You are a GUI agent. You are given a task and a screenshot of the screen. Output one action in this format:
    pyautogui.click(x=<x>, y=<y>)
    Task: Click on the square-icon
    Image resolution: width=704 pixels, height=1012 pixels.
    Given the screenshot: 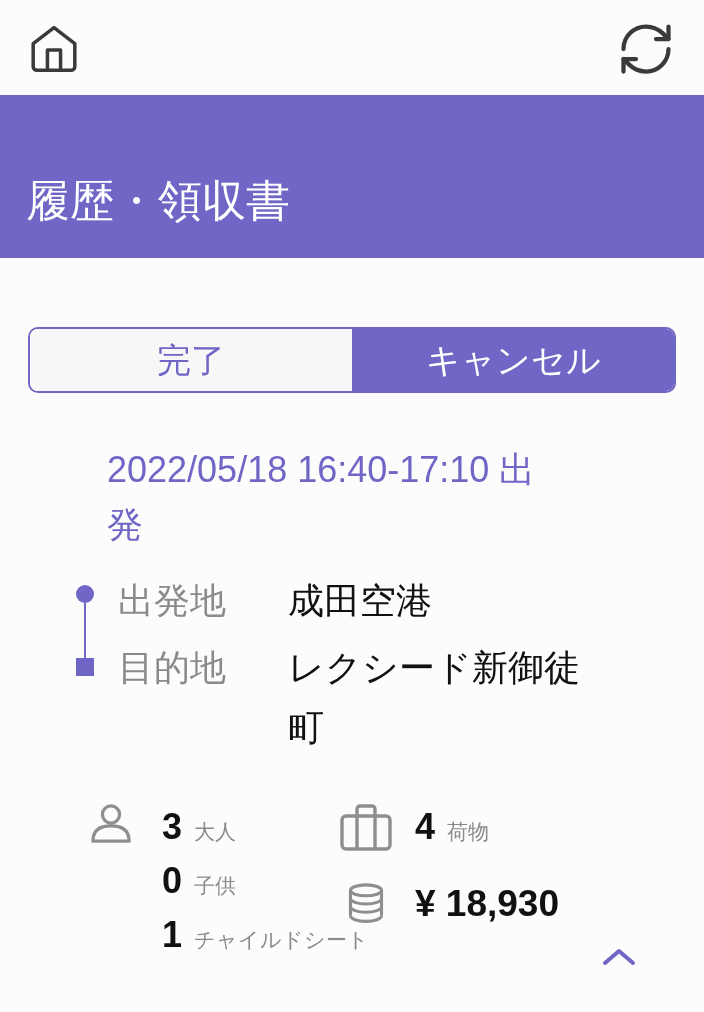 What is the action you would take?
    pyautogui.click(x=85, y=667)
    